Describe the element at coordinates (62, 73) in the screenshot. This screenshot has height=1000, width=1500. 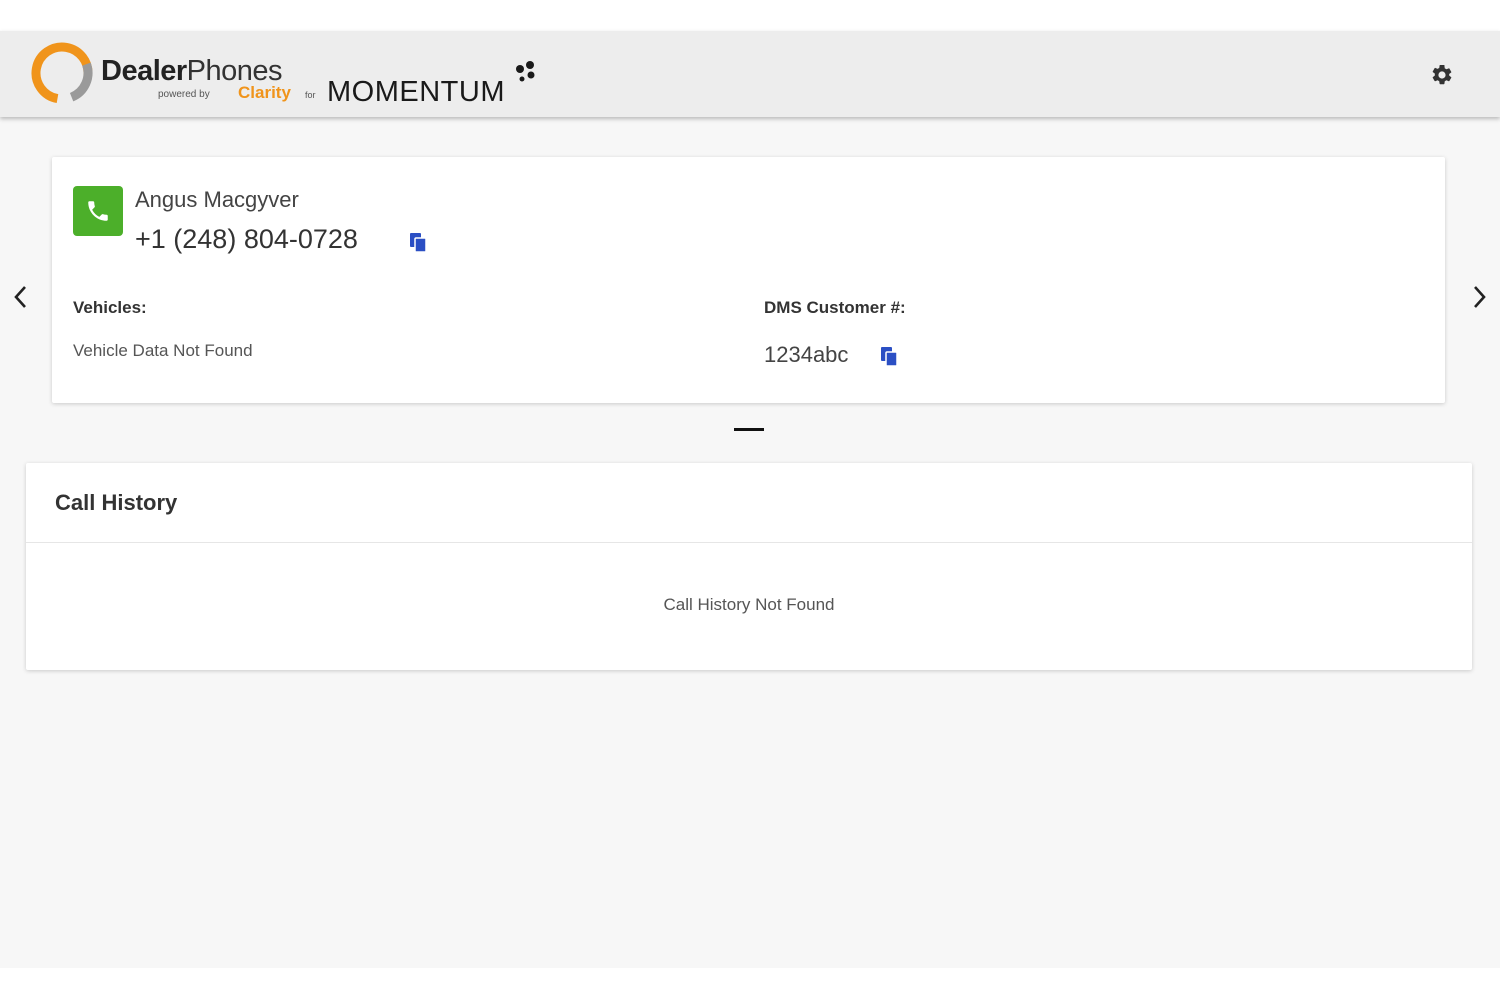
I see `logo-ring-icon` at that location.